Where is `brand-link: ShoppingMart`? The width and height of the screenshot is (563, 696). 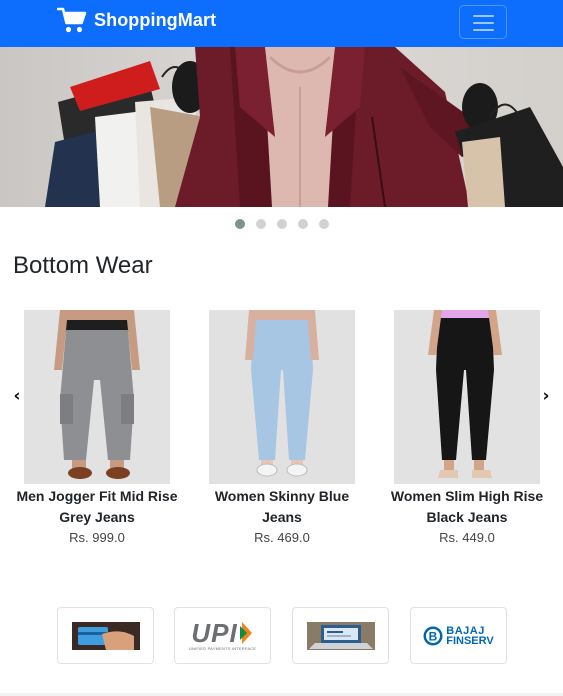
brand-link: ShoppingMart is located at coordinates (136, 20).